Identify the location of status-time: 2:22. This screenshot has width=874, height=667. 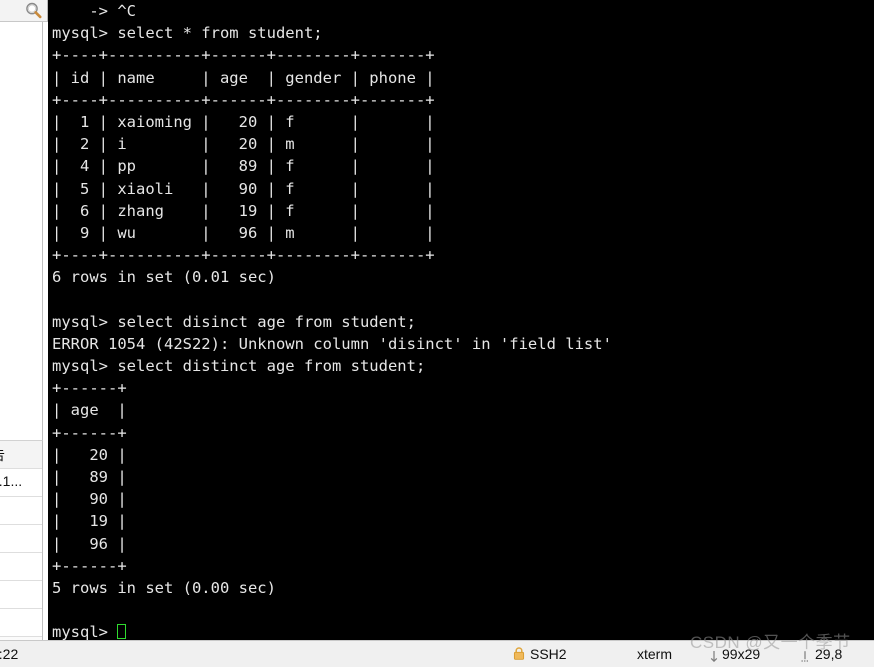
(9, 654).